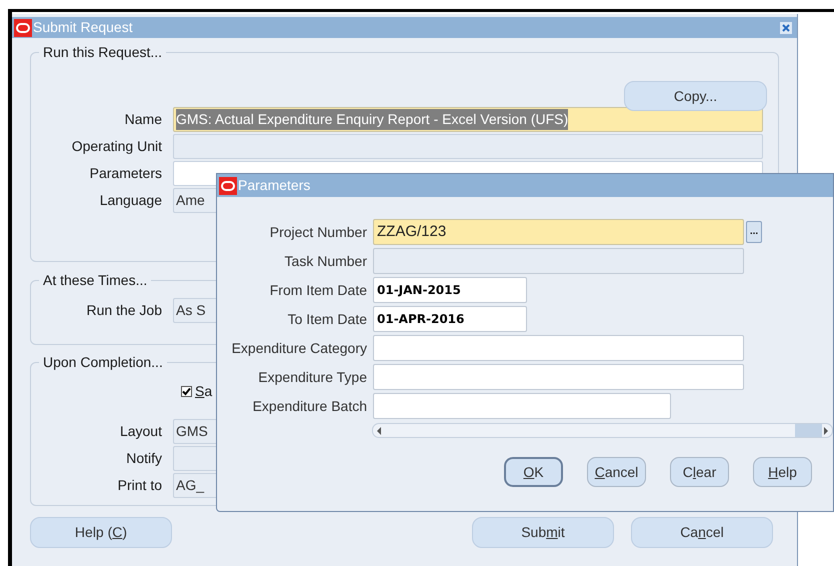 This screenshot has height=566, width=834. I want to click on field-label: Run the Job, so click(124, 310).